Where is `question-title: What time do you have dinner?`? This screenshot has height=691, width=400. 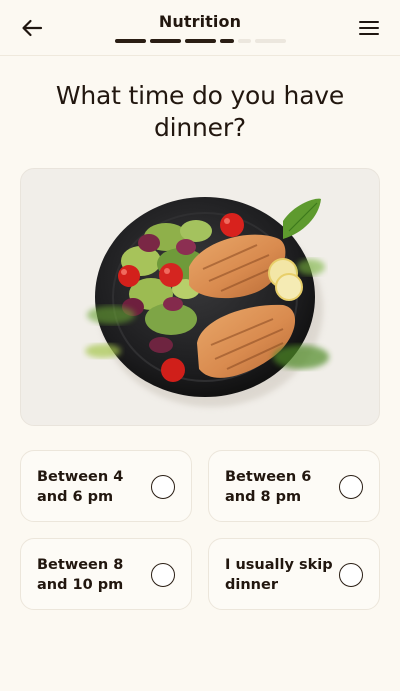 question-title: What time do you have dinner? is located at coordinates (200, 111).